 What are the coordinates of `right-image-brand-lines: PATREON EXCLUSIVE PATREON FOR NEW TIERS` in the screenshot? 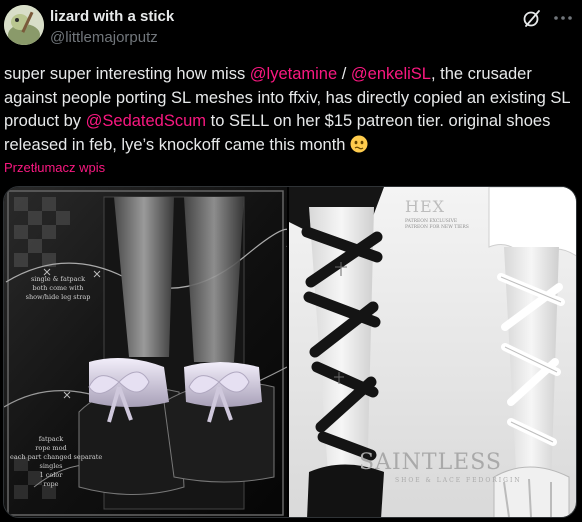 It's located at (437, 225).